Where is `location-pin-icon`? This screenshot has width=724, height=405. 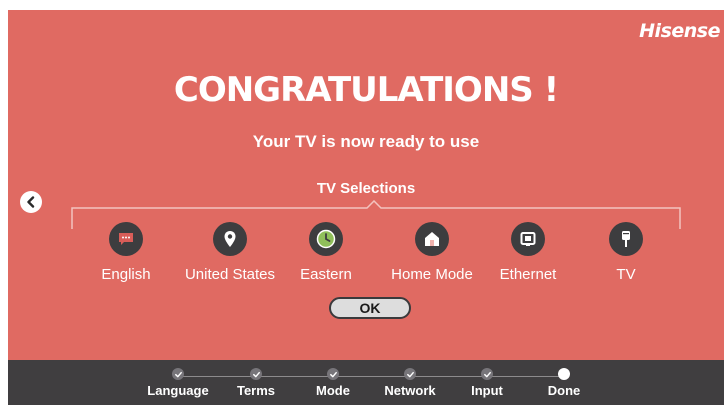 location-pin-icon is located at coordinates (230, 239).